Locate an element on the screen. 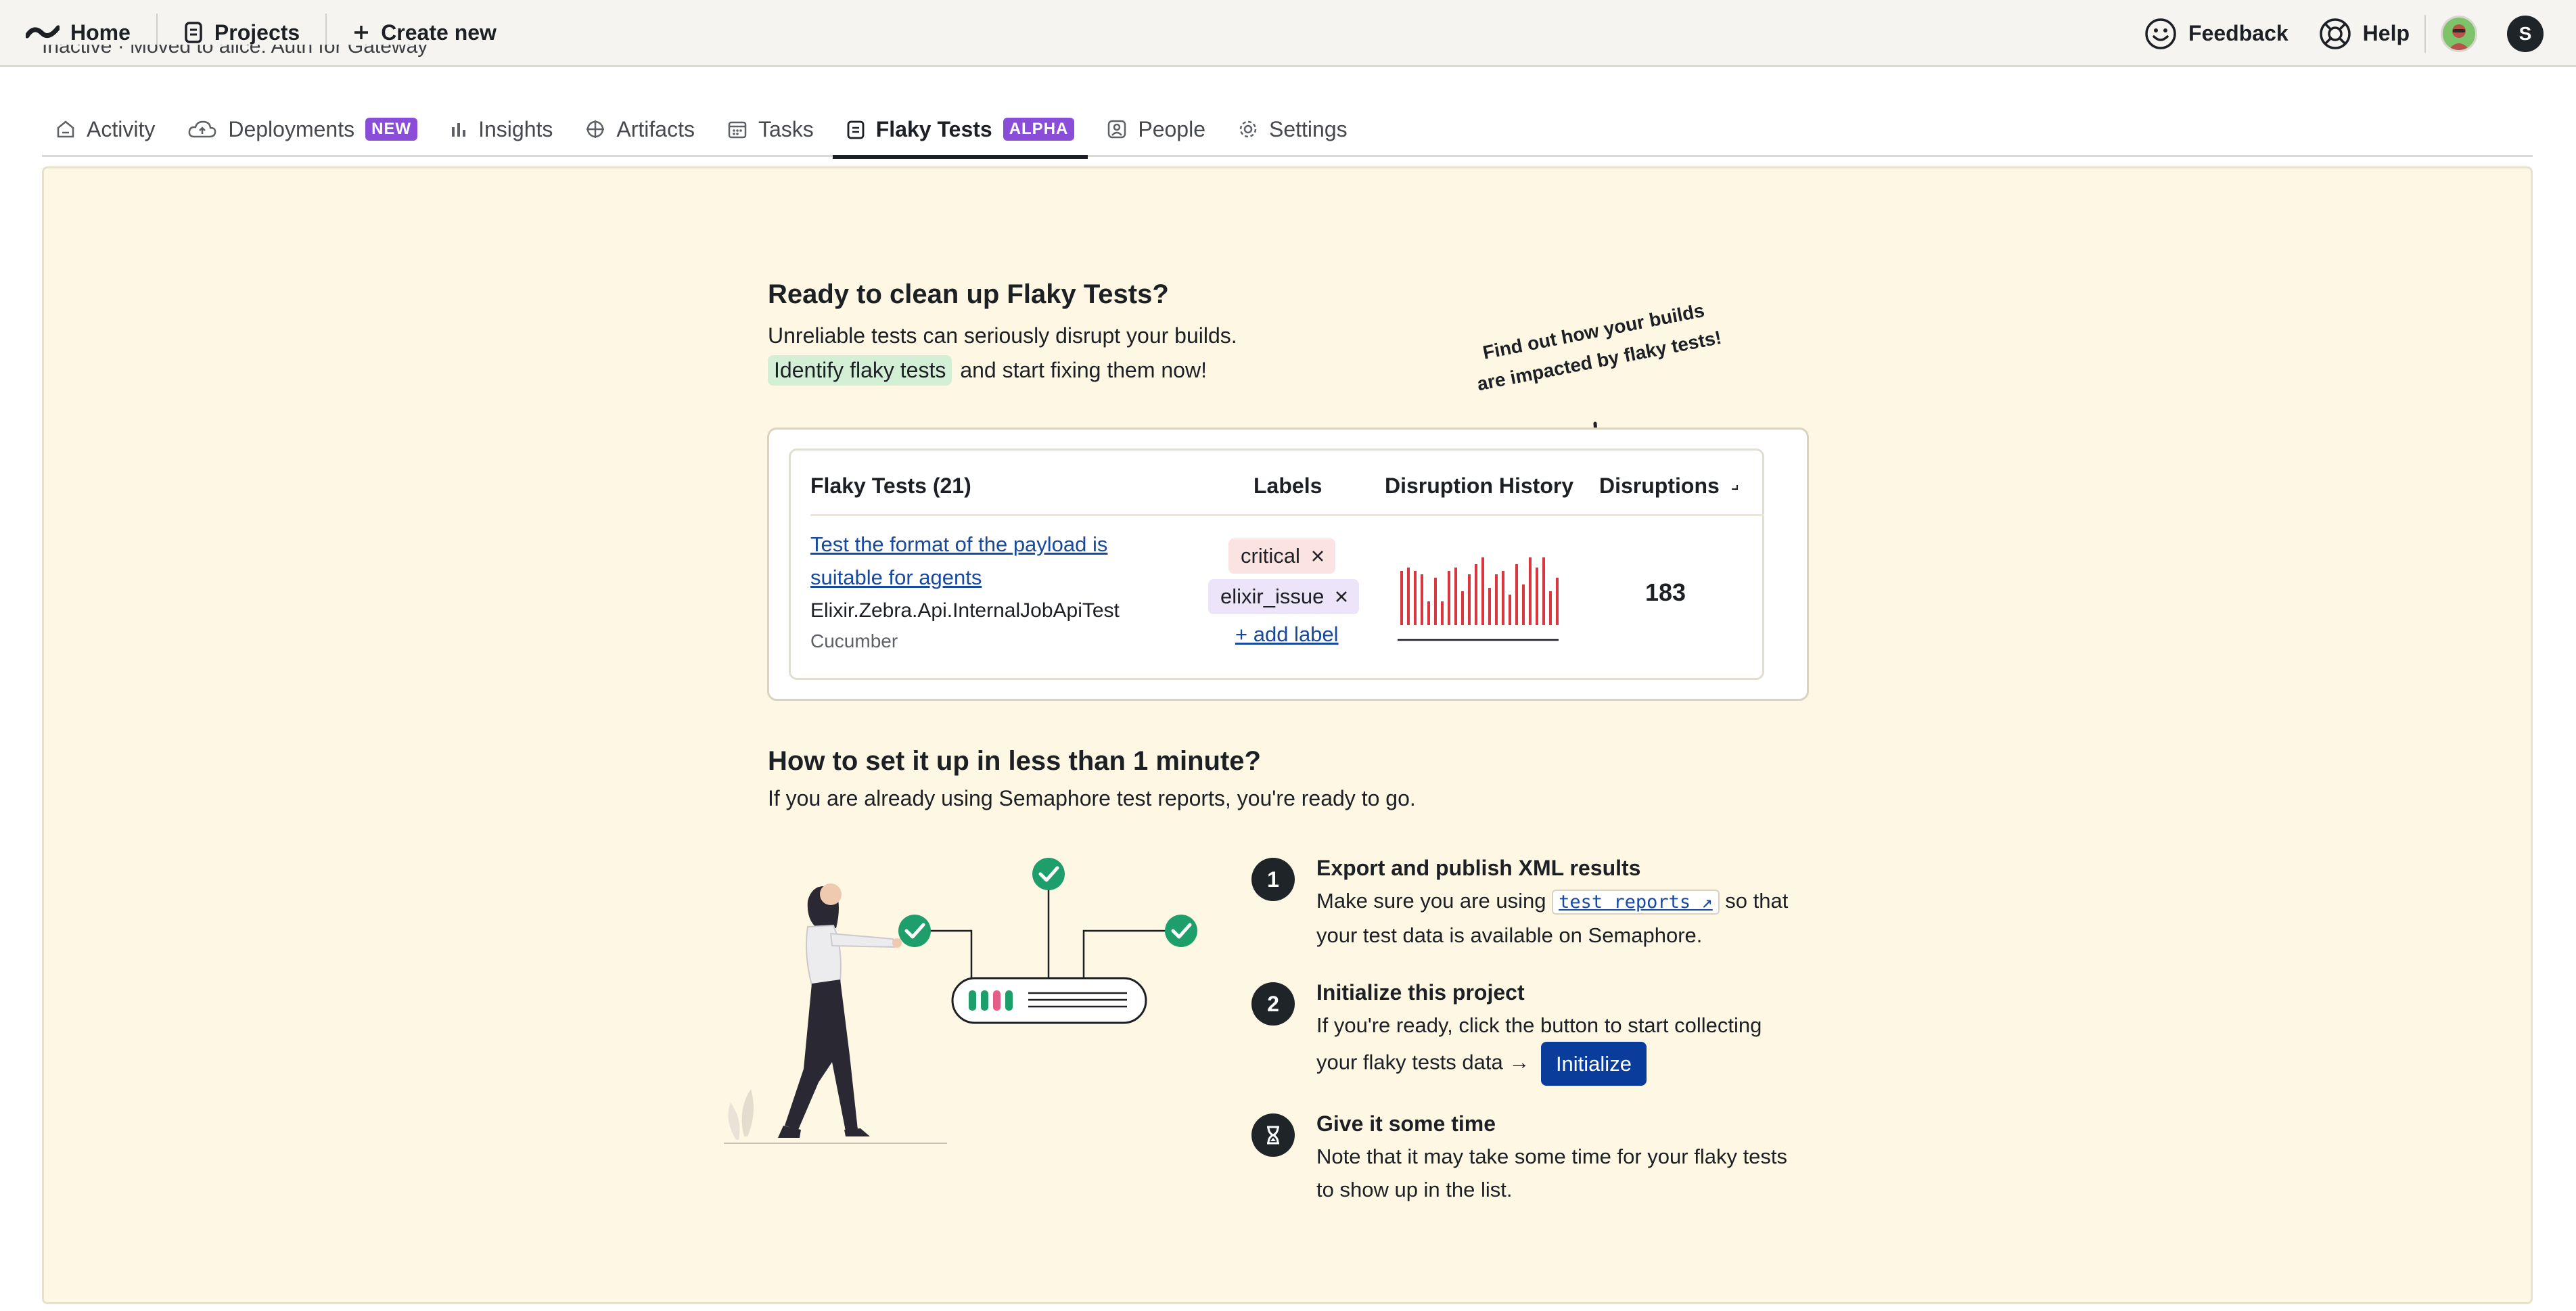 The height and width of the screenshot is (1311, 2576). artifact-icon is located at coordinates (595, 129).